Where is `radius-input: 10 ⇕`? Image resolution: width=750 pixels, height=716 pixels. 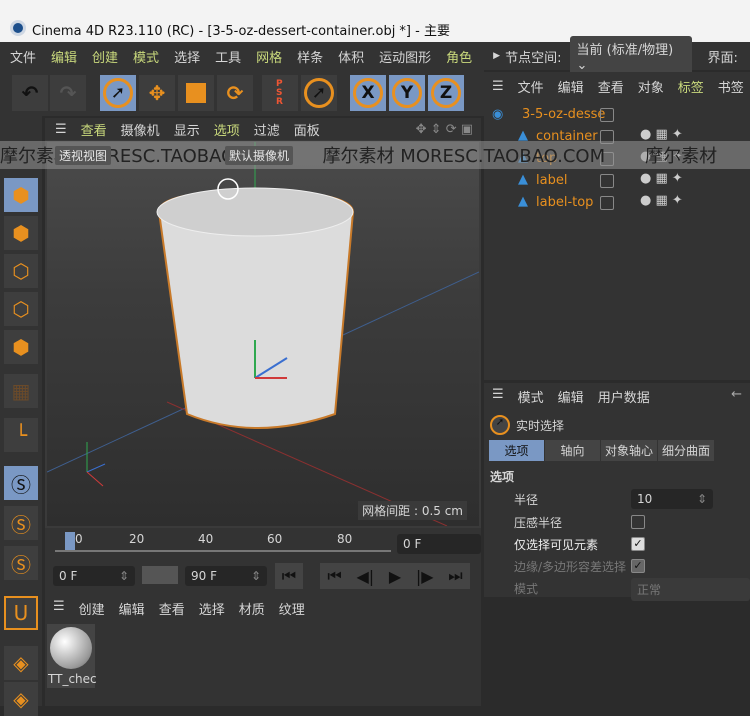
radius-input: 10 ⇕ is located at coordinates (672, 499).